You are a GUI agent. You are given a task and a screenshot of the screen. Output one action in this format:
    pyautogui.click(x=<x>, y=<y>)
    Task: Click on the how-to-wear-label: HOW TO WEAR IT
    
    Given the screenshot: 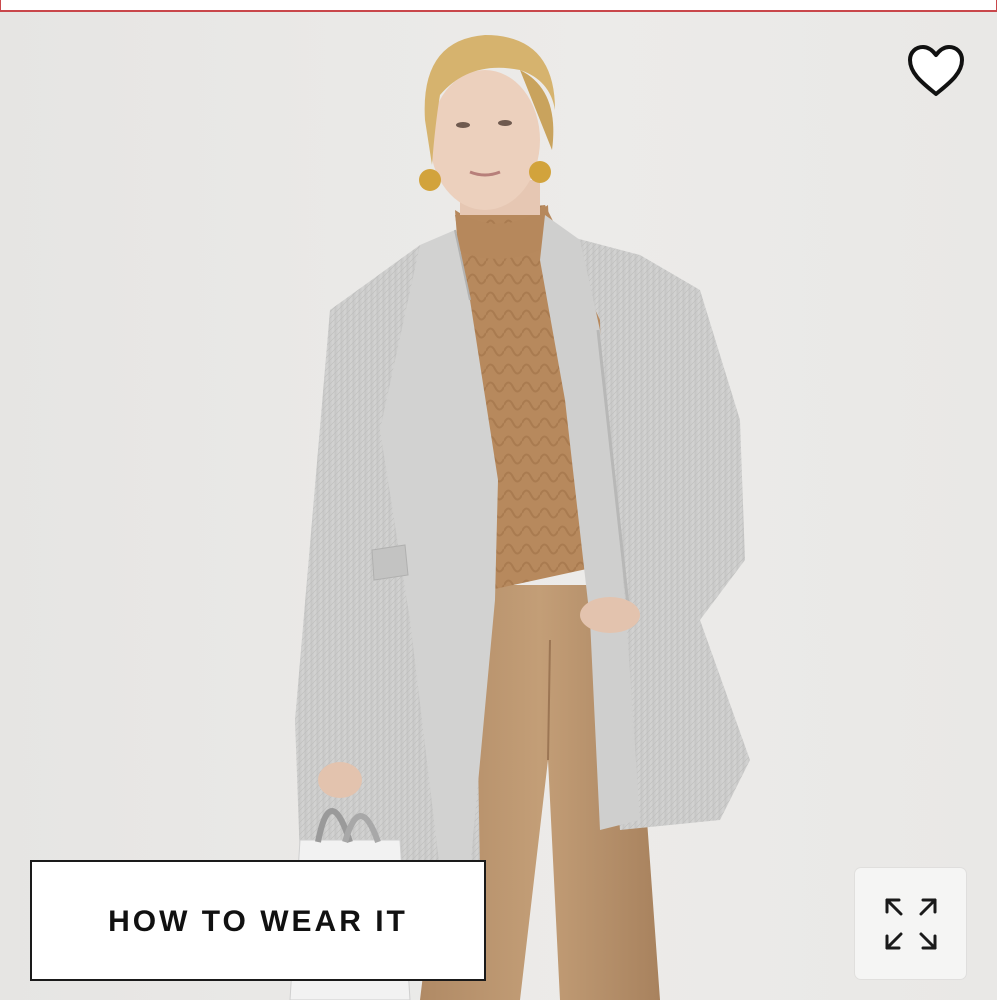 What is the action you would take?
    pyautogui.click(x=258, y=921)
    